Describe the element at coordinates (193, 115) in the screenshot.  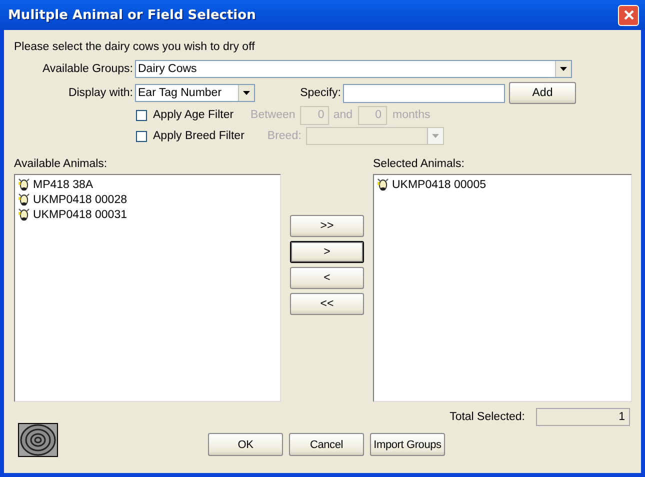
I see `checkbox-label: Apply Age Filter` at that location.